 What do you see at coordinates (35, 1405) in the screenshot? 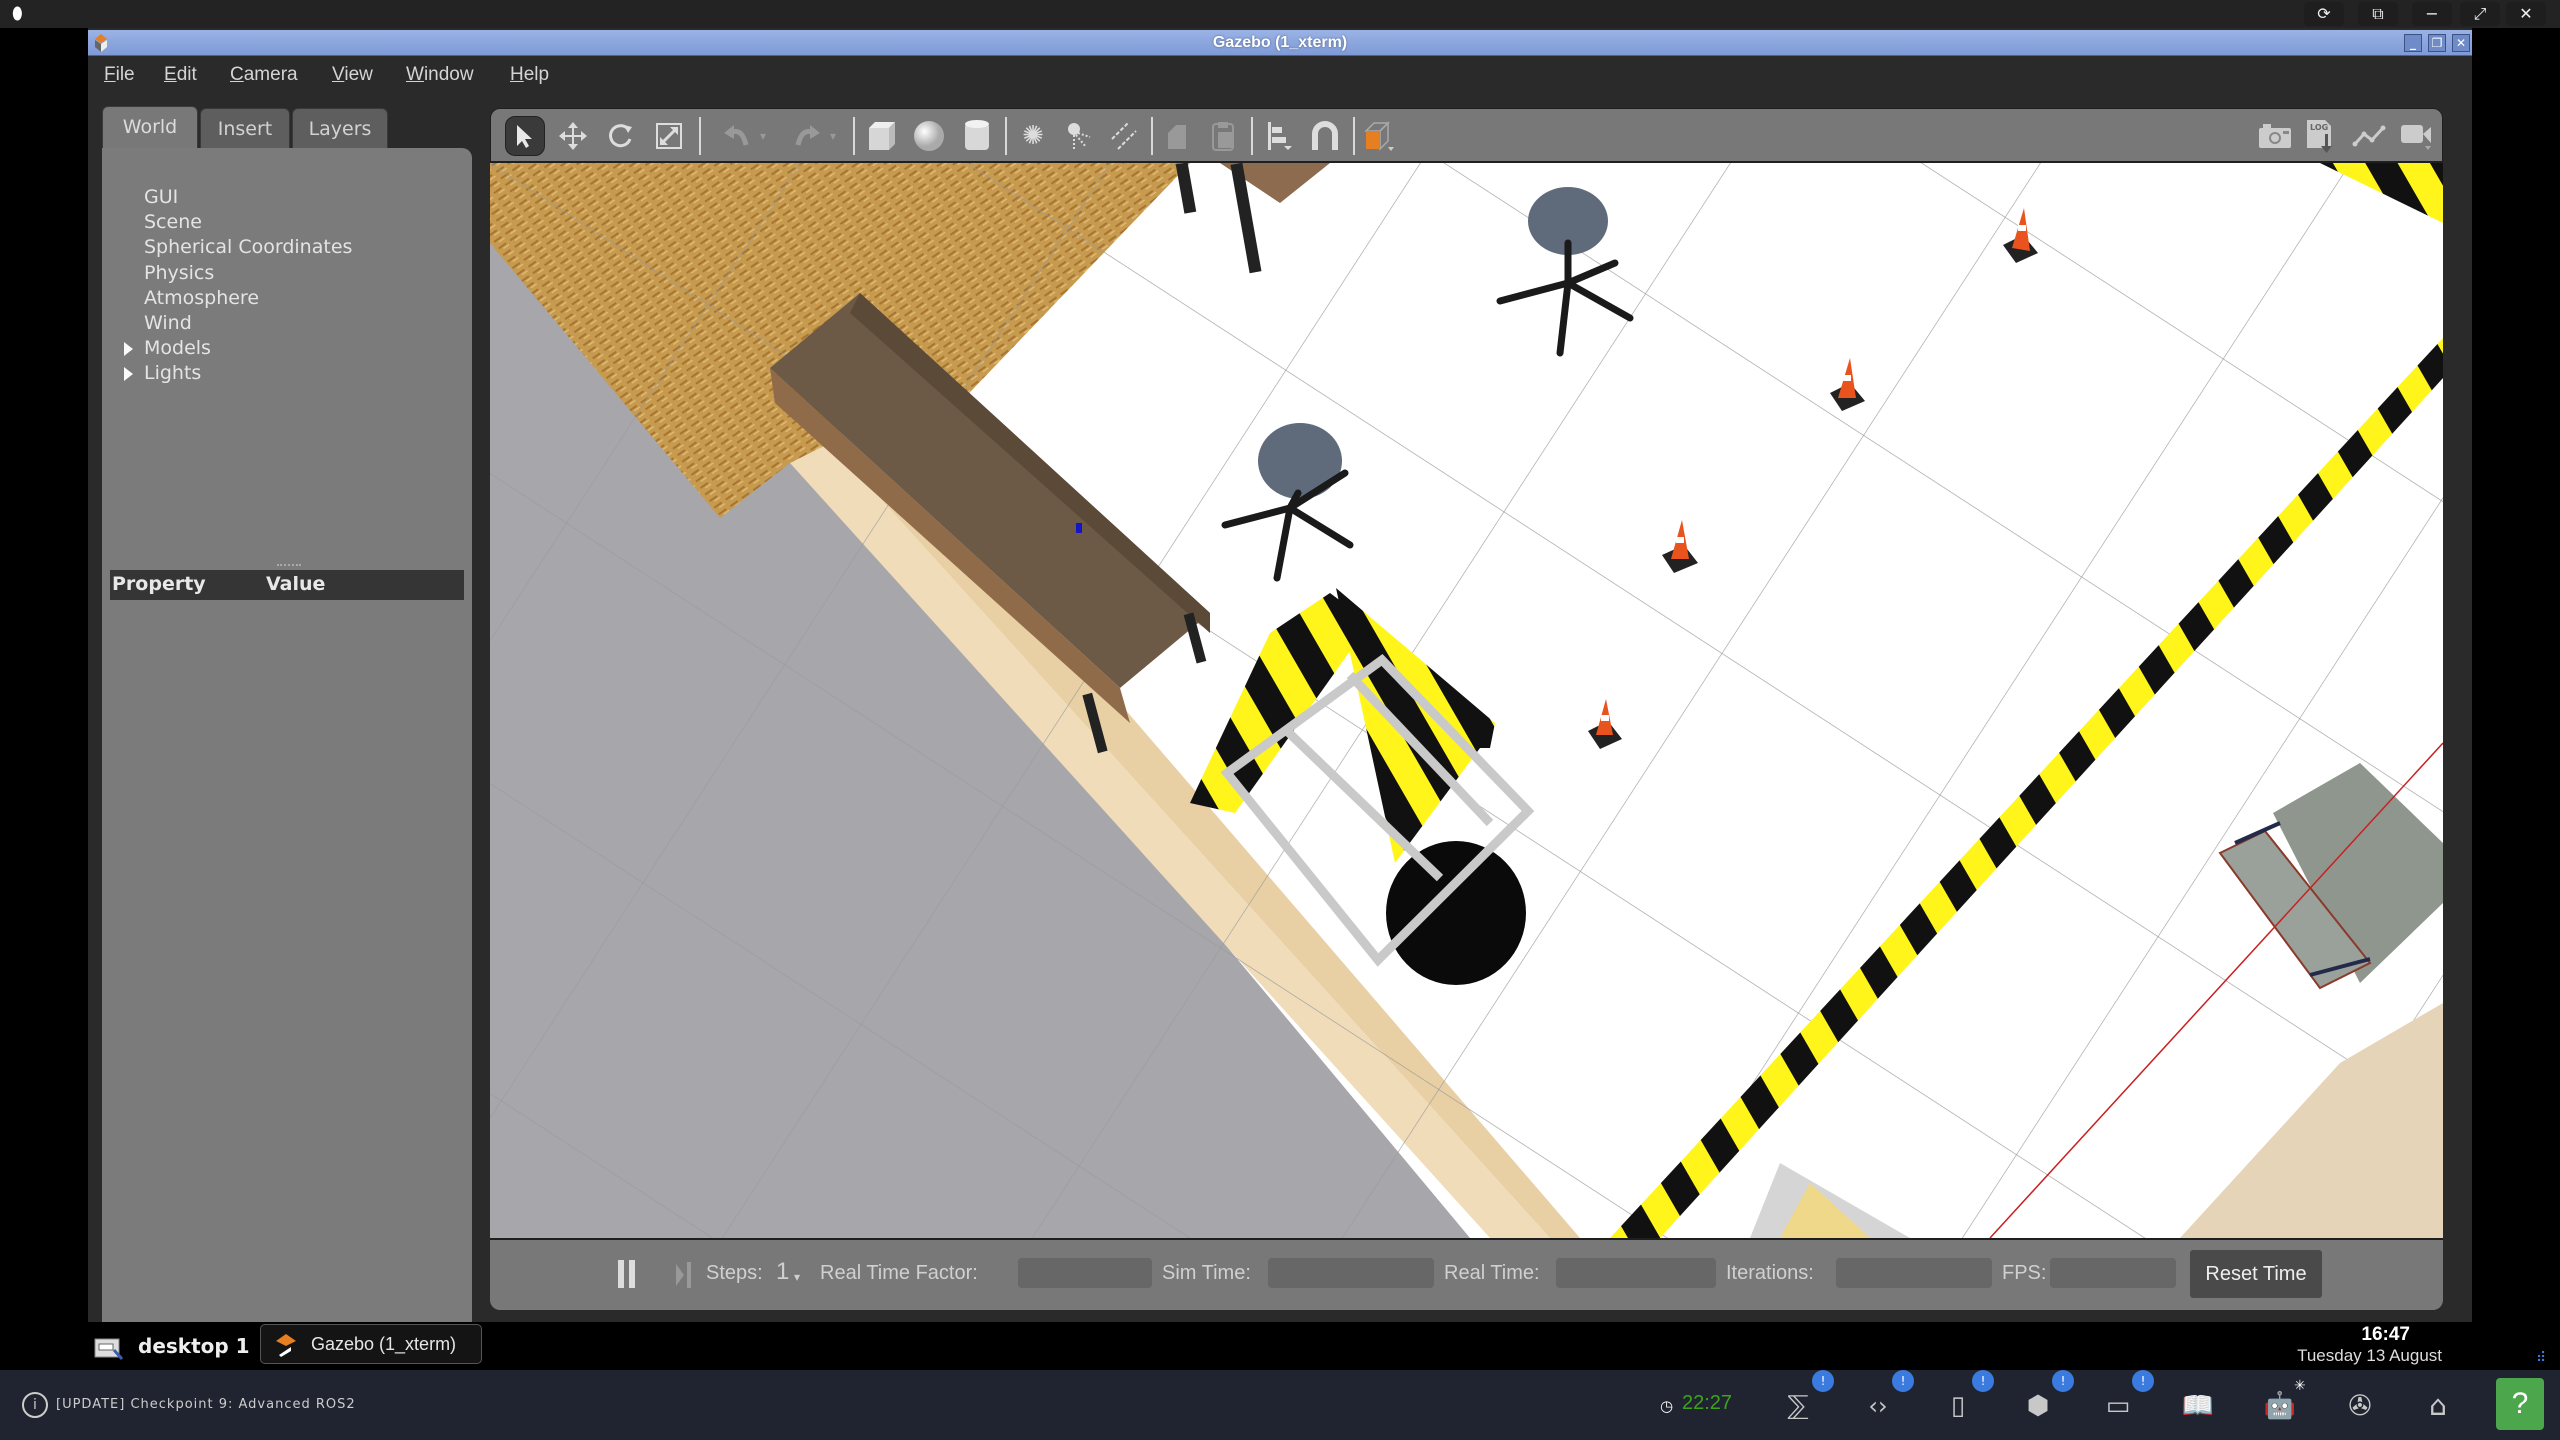
I see `info-icon: i` at bounding box center [35, 1405].